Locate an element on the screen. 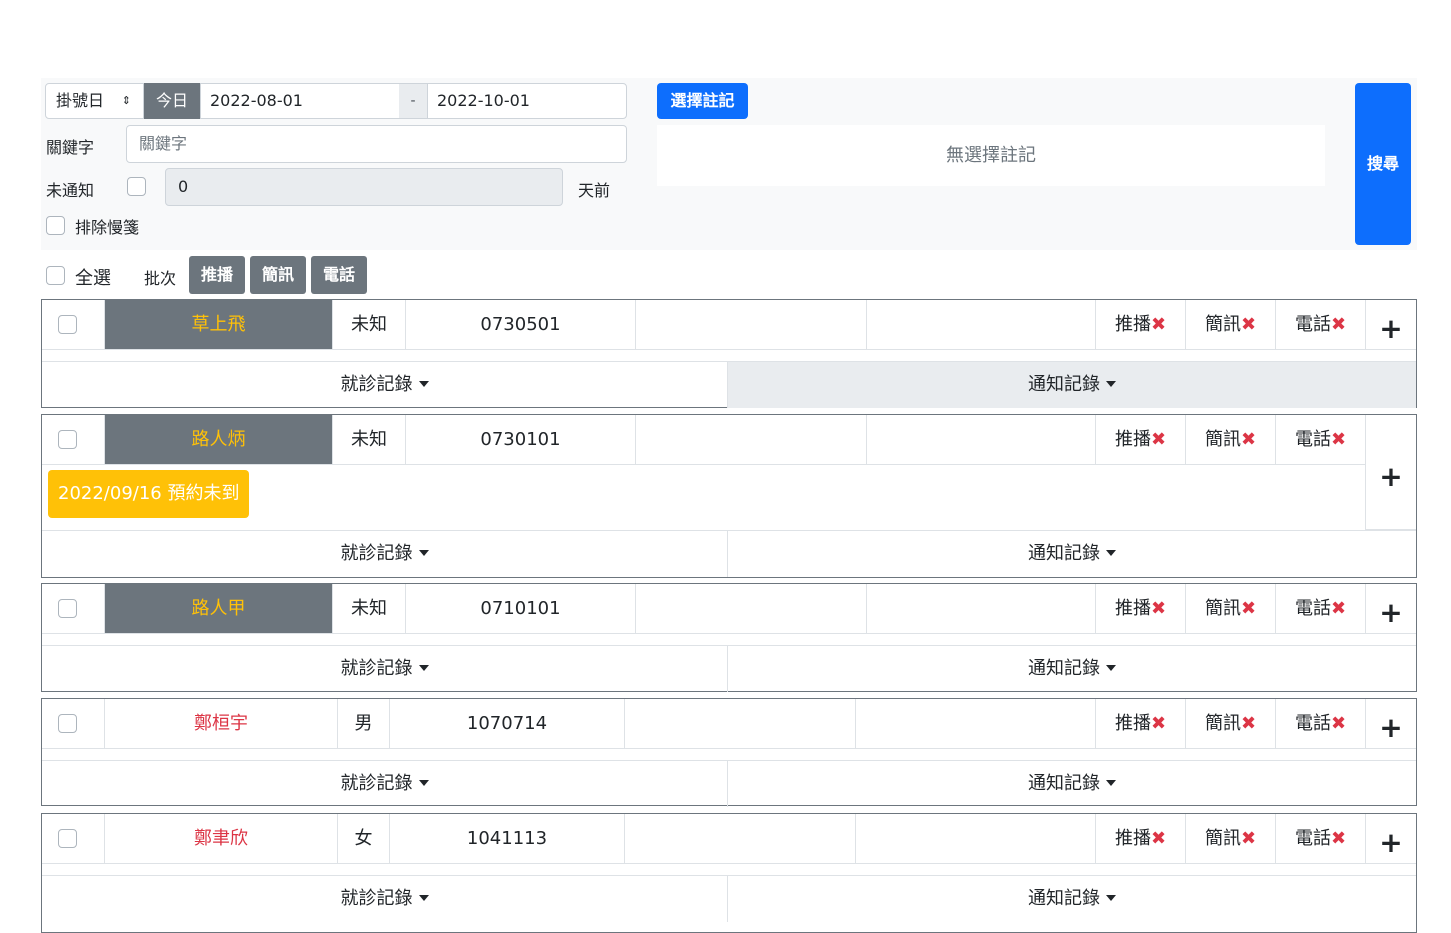  unnotified-days-input: 0 is located at coordinates (364, 187).